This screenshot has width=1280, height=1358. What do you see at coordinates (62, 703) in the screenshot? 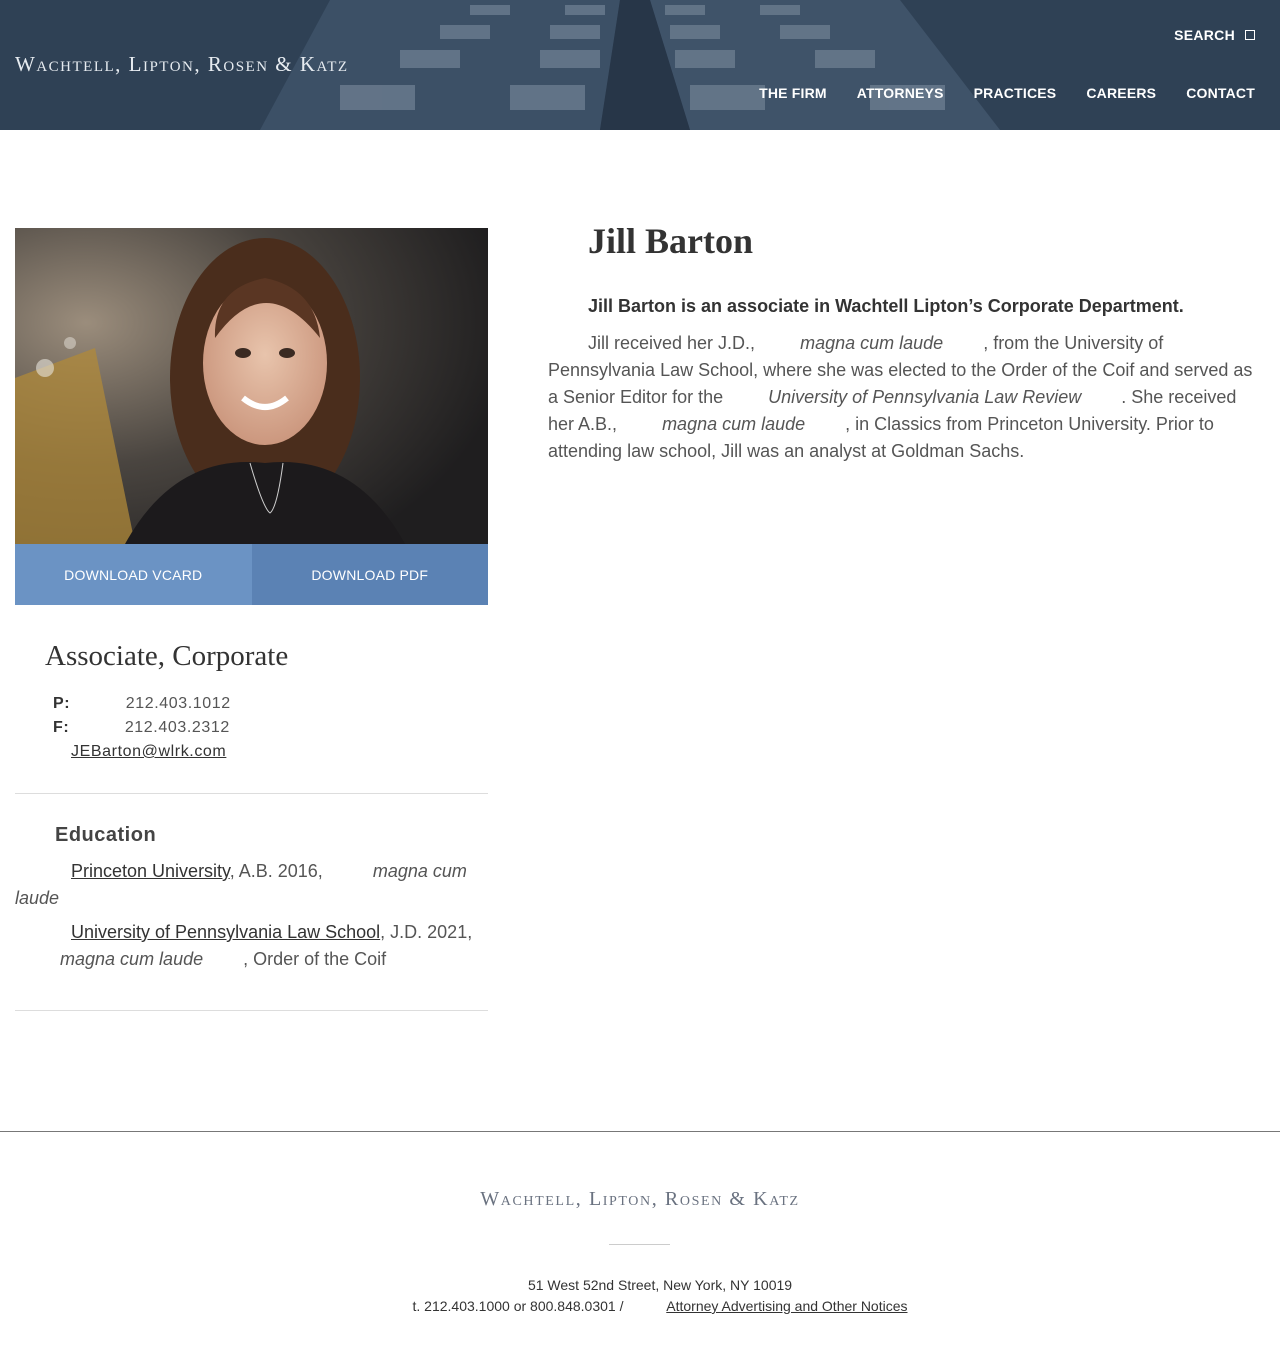
I see `phone-label: P:` at bounding box center [62, 703].